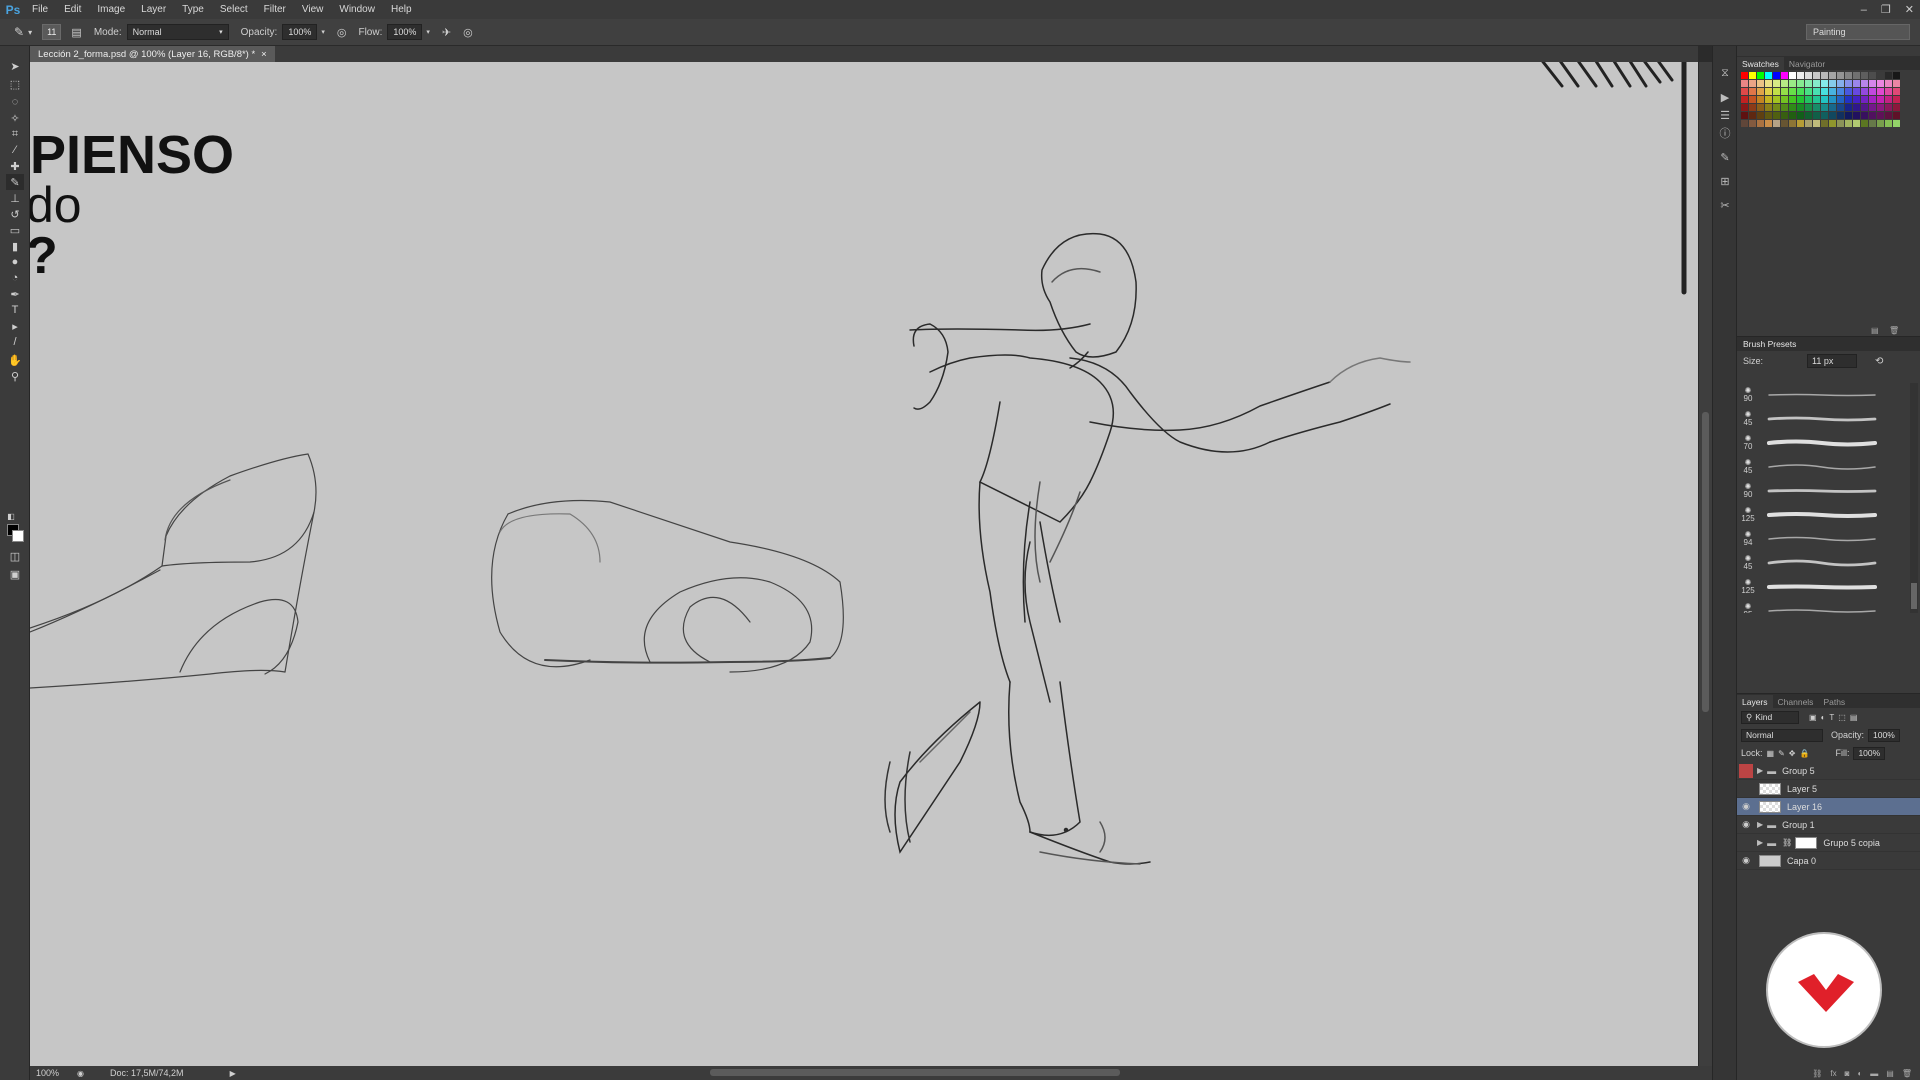 The image size is (1920, 1080). Describe the element at coordinates (15, 310) in the screenshot. I see `type-tool-icon: T` at that location.